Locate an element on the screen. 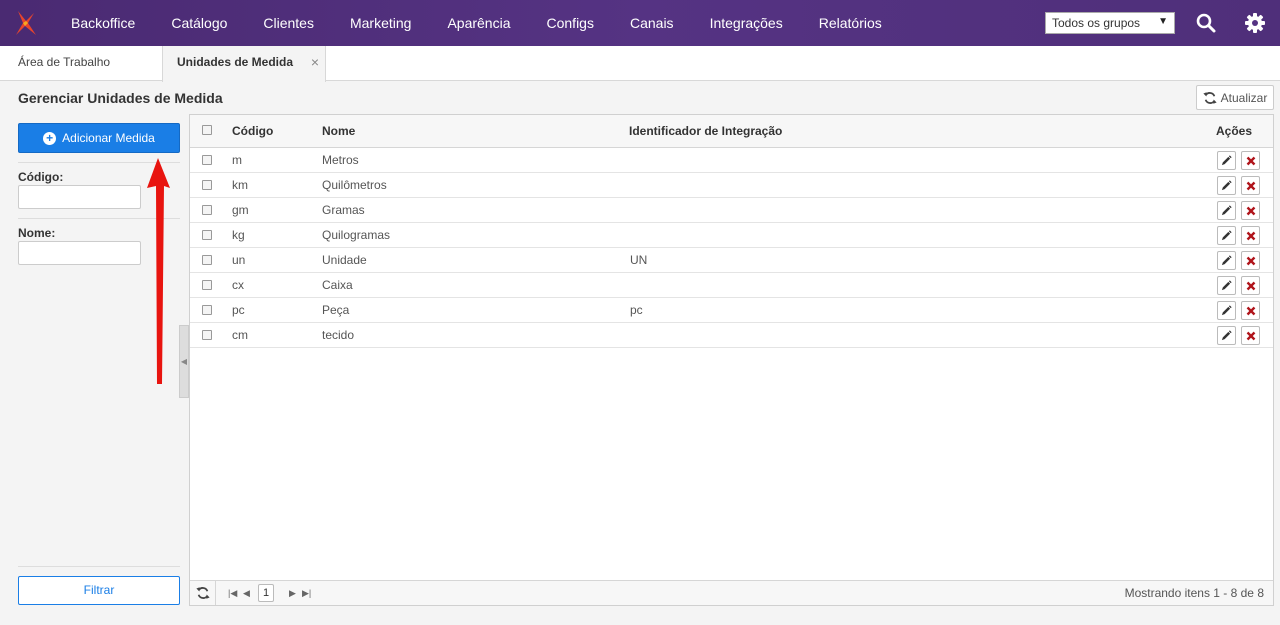  cell-name: Gramas is located at coordinates (343, 210).